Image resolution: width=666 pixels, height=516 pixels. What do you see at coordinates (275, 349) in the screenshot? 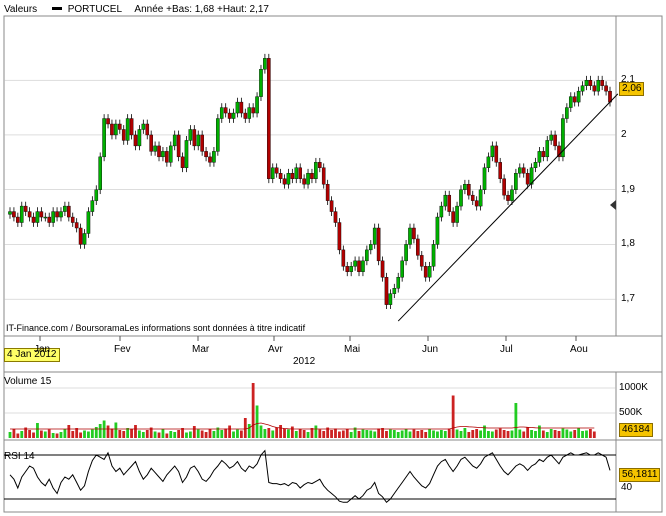
I see `month-label: Avr` at bounding box center [275, 349].